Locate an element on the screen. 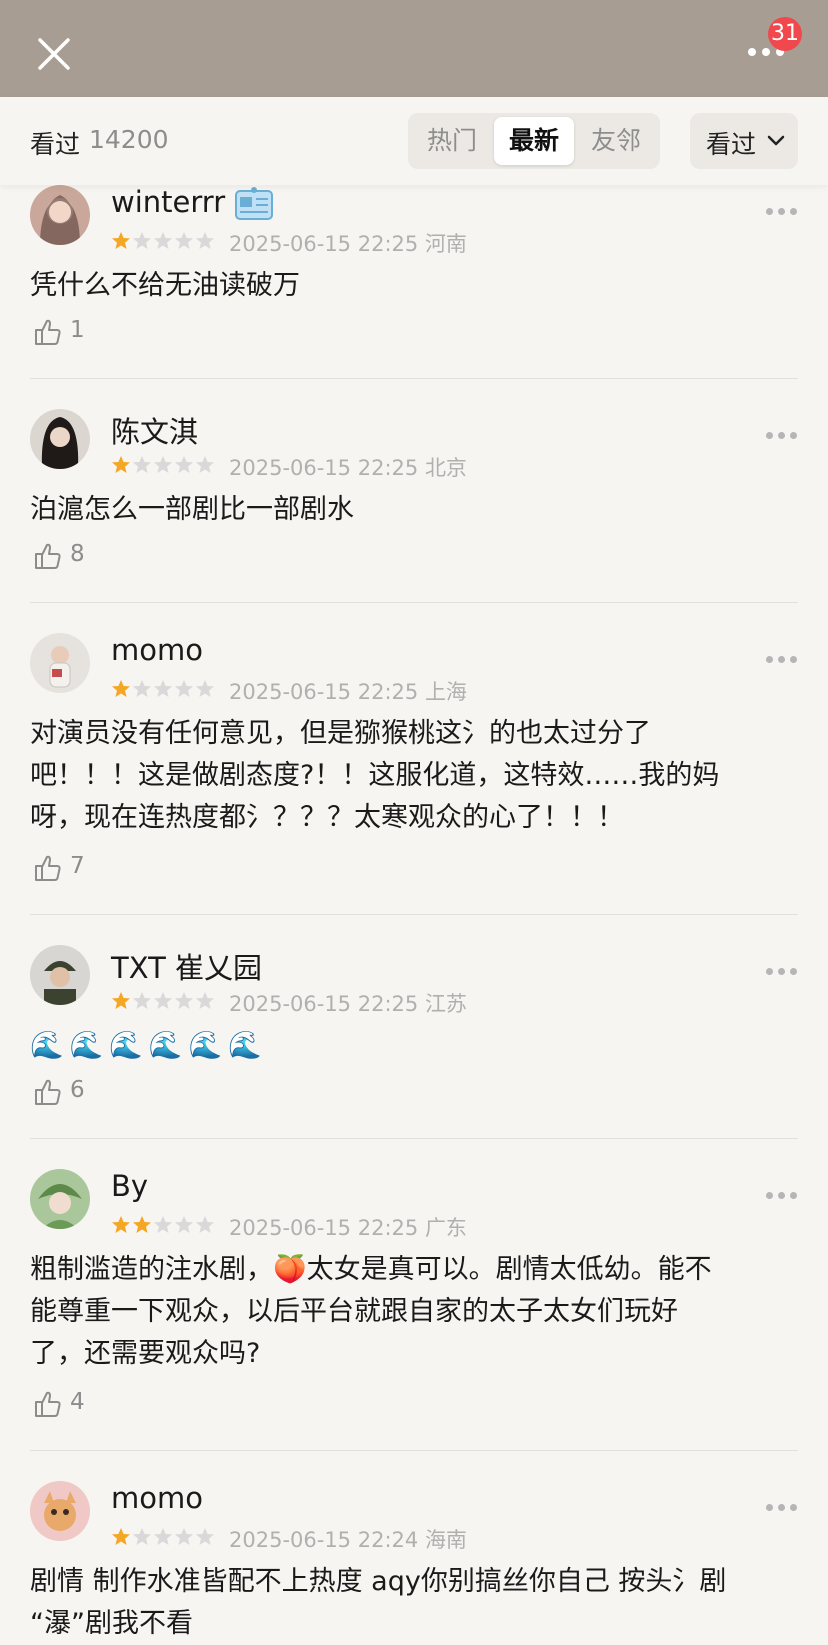 This screenshot has width=828, height=1645. like-count: 8 is located at coordinates (77, 554).